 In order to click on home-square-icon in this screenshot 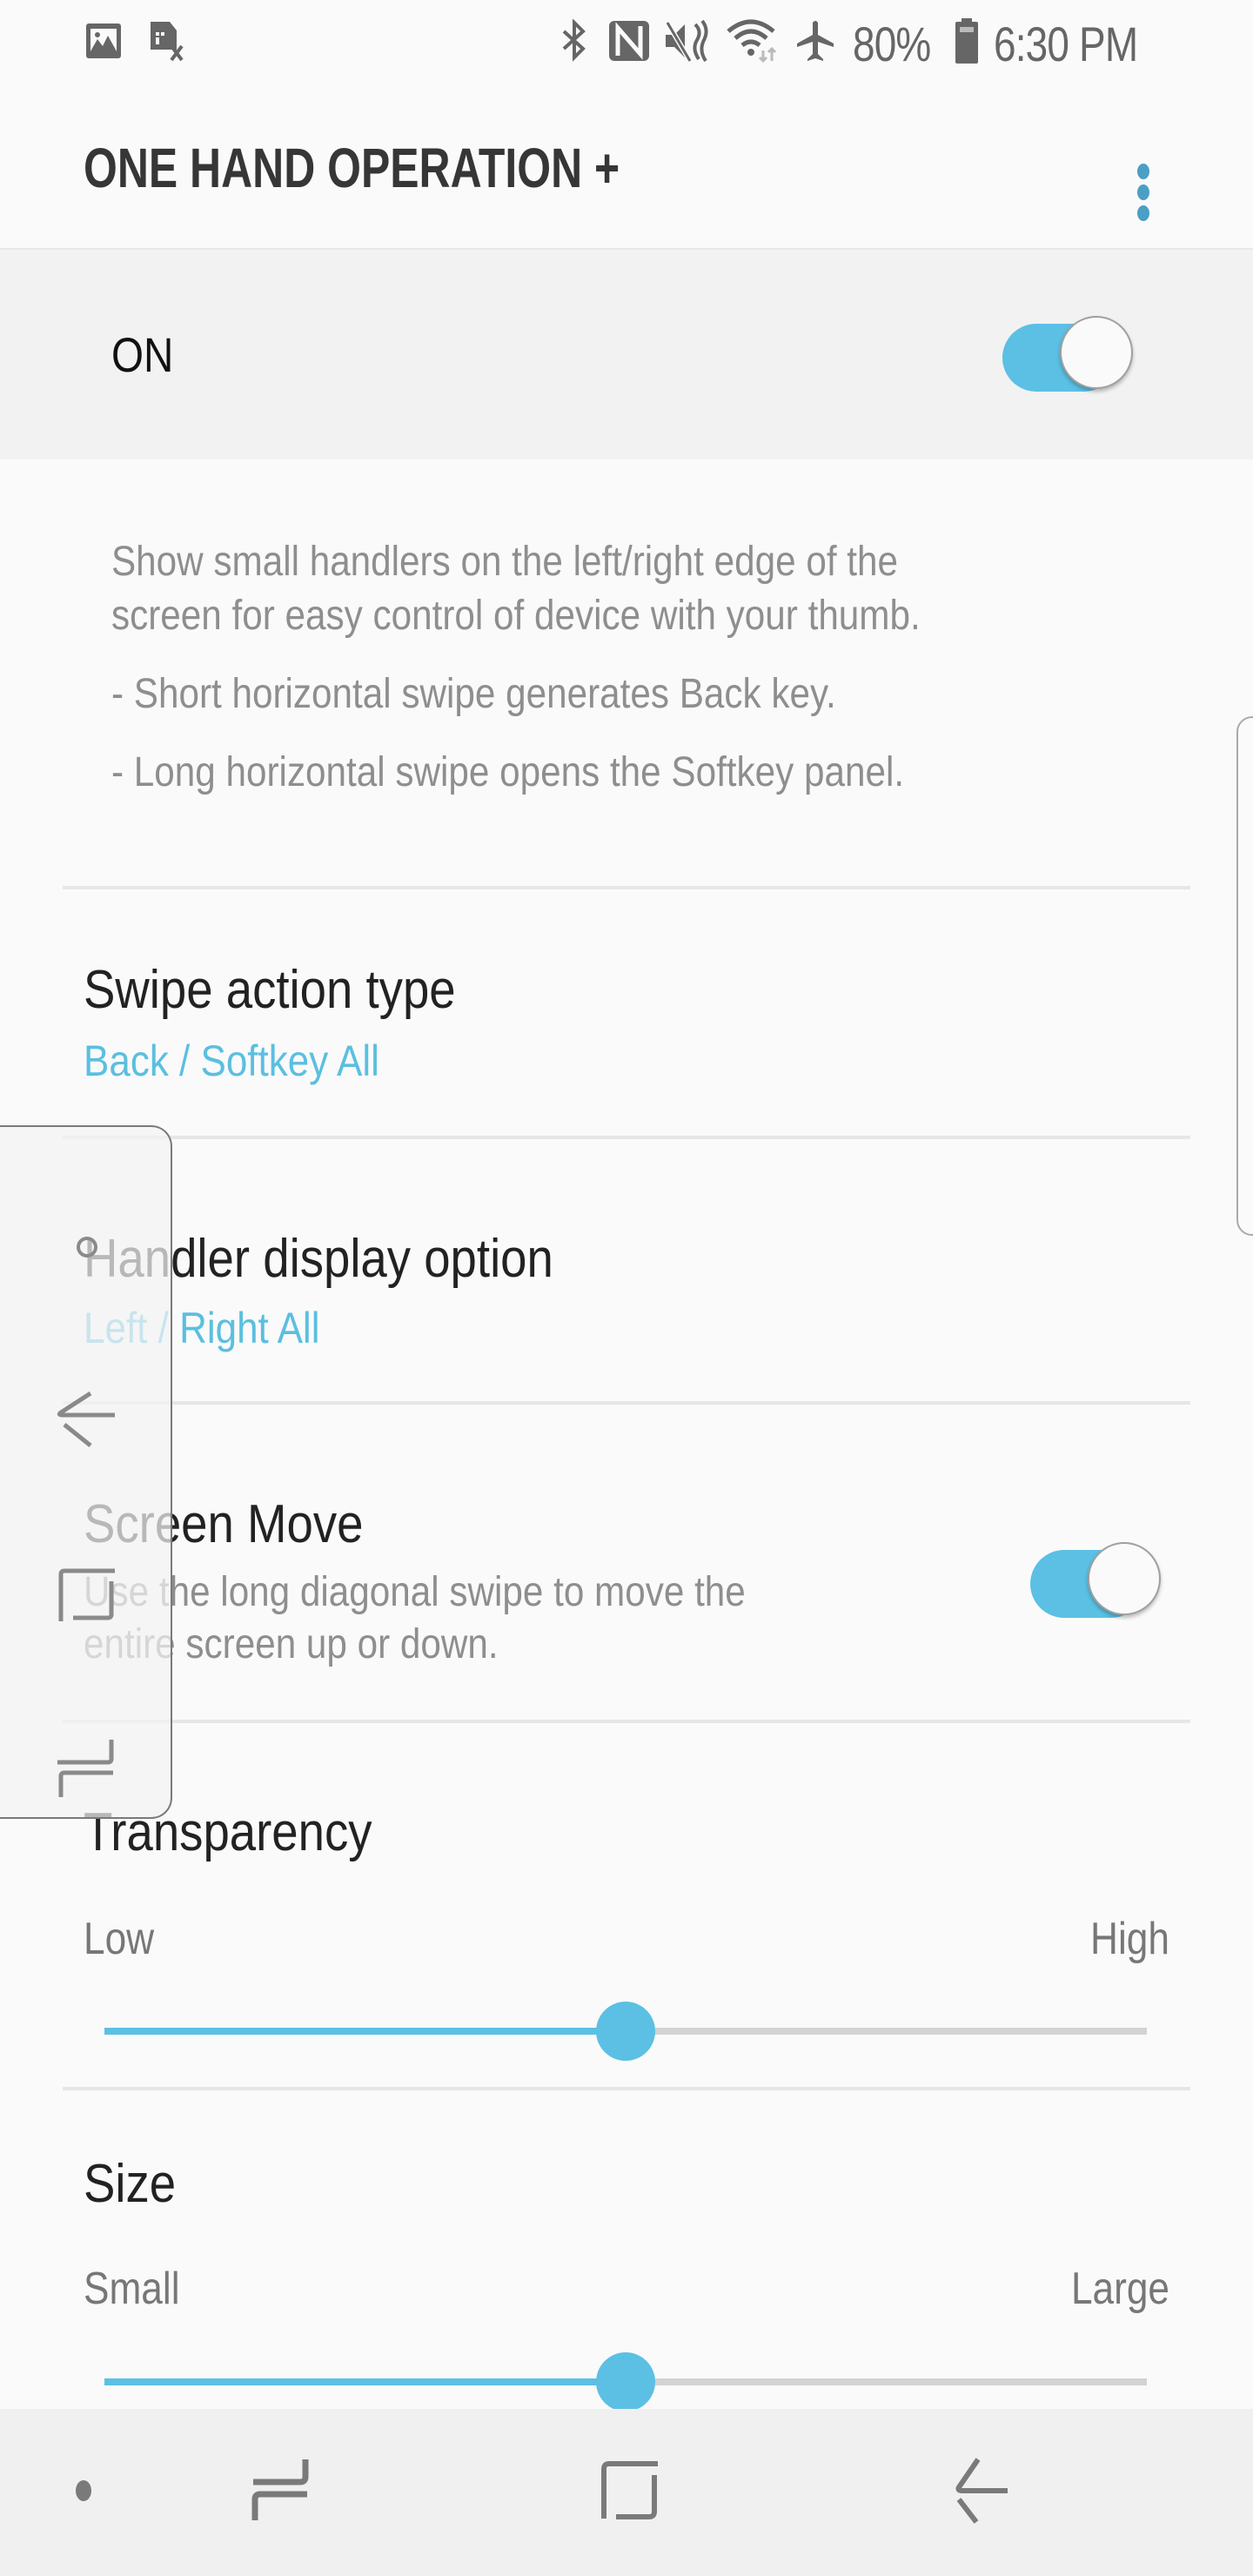, I will do `click(87, 1597)`.